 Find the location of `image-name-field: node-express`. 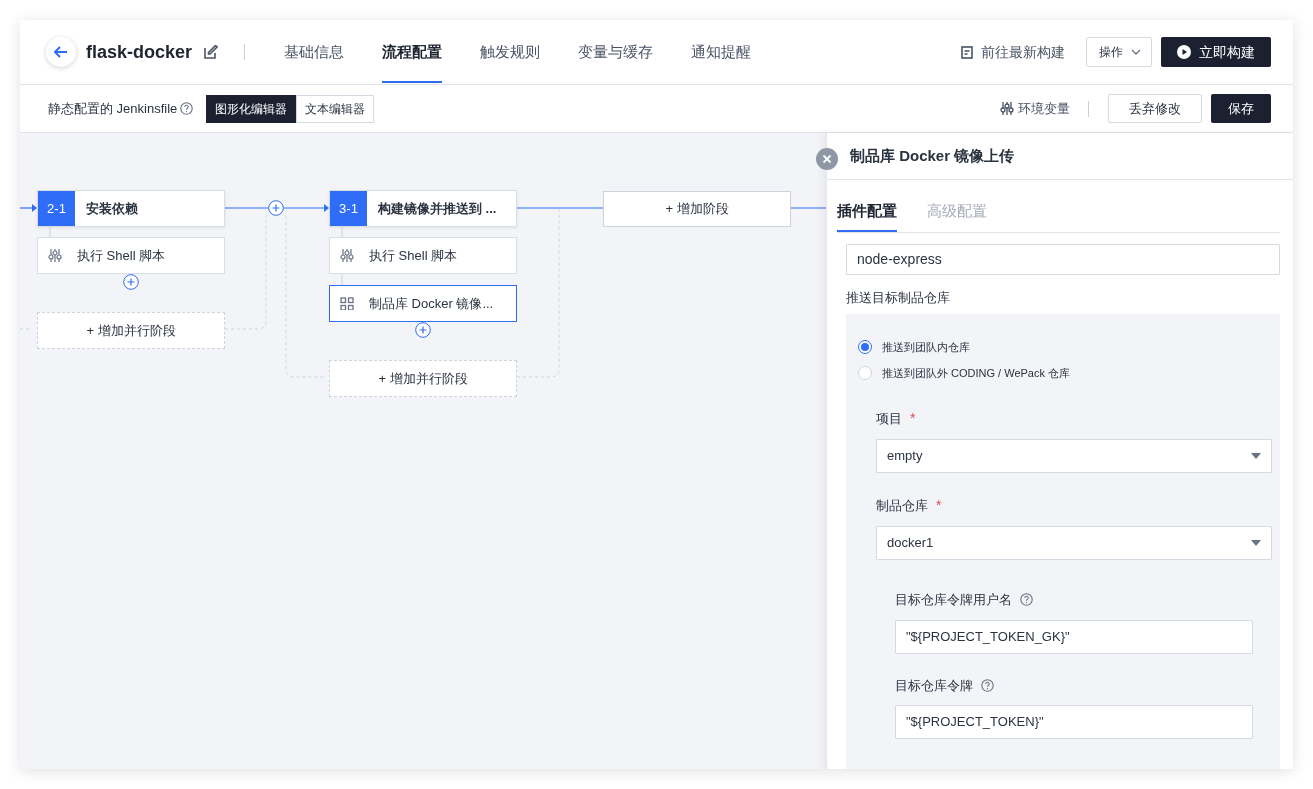

image-name-field: node-express is located at coordinates (1063, 259).